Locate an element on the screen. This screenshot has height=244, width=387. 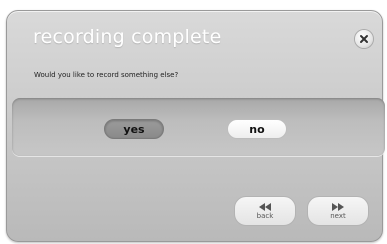
fast-forward-icon is located at coordinates (338, 206).